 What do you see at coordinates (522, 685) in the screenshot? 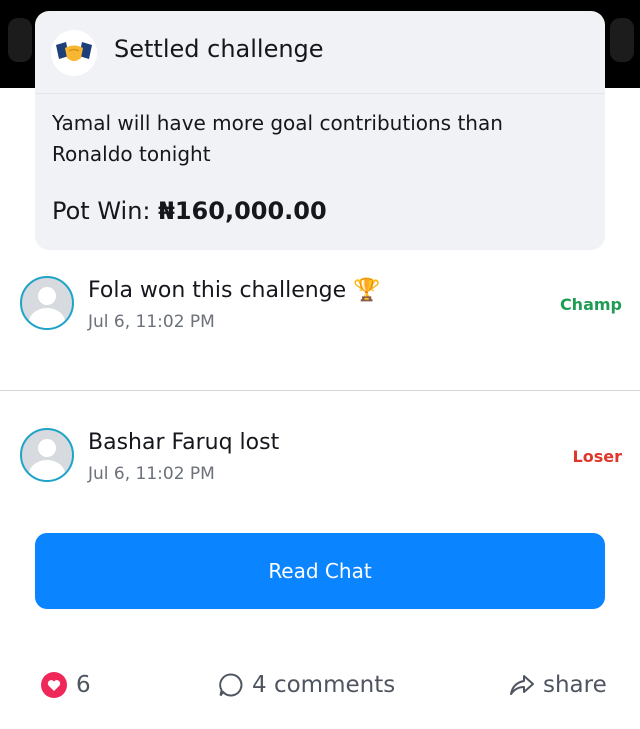
I see `share-icon` at bounding box center [522, 685].